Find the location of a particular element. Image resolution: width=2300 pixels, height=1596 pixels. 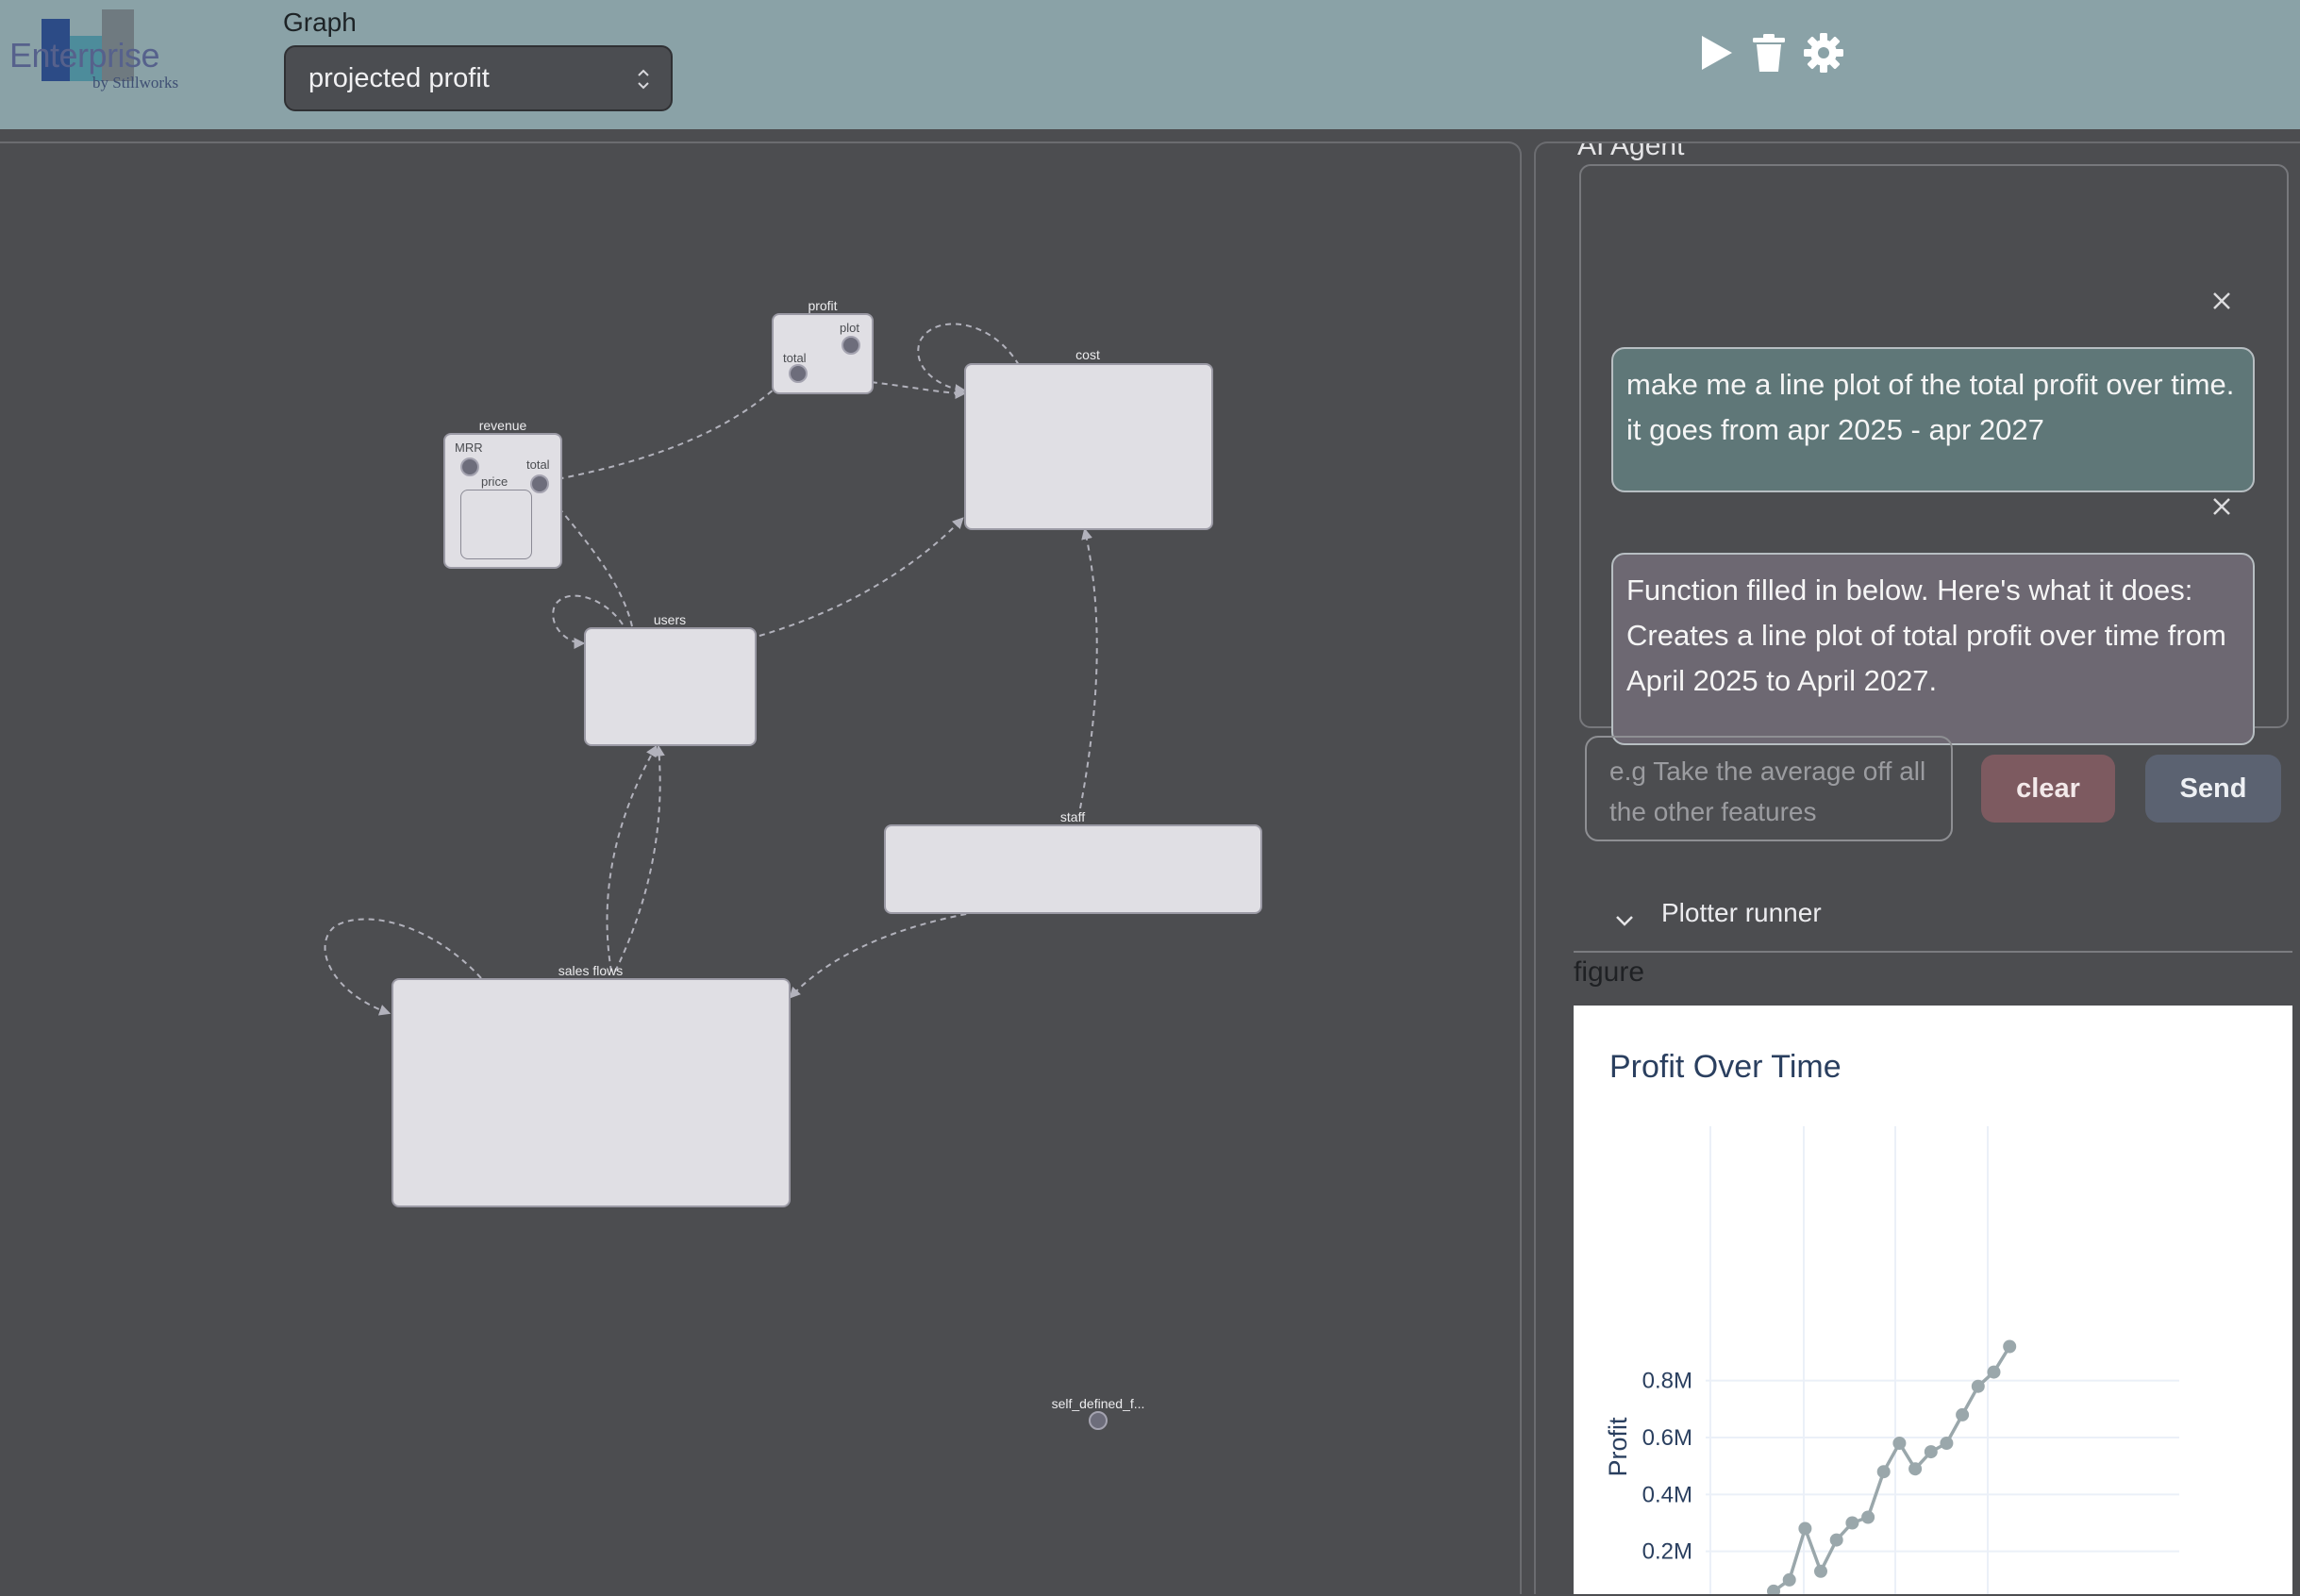

node-profit: plot total is located at coordinates (823, 353).